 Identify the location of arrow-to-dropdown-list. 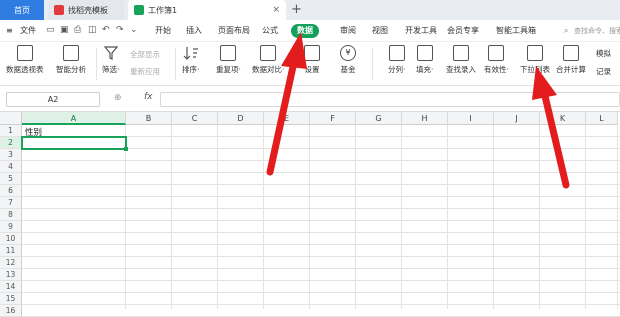
(551, 127).